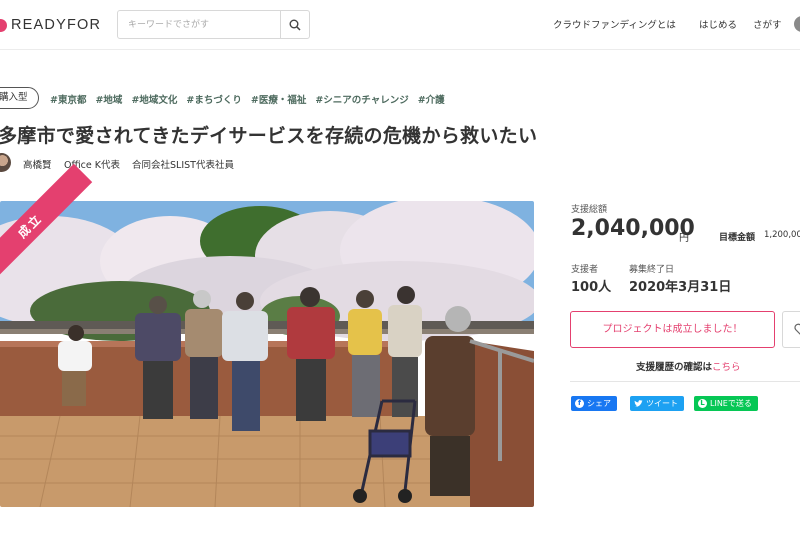 The image size is (800, 533). Describe the element at coordinates (5, 162) in the screenshot. I see `owner-avatar` at that location.